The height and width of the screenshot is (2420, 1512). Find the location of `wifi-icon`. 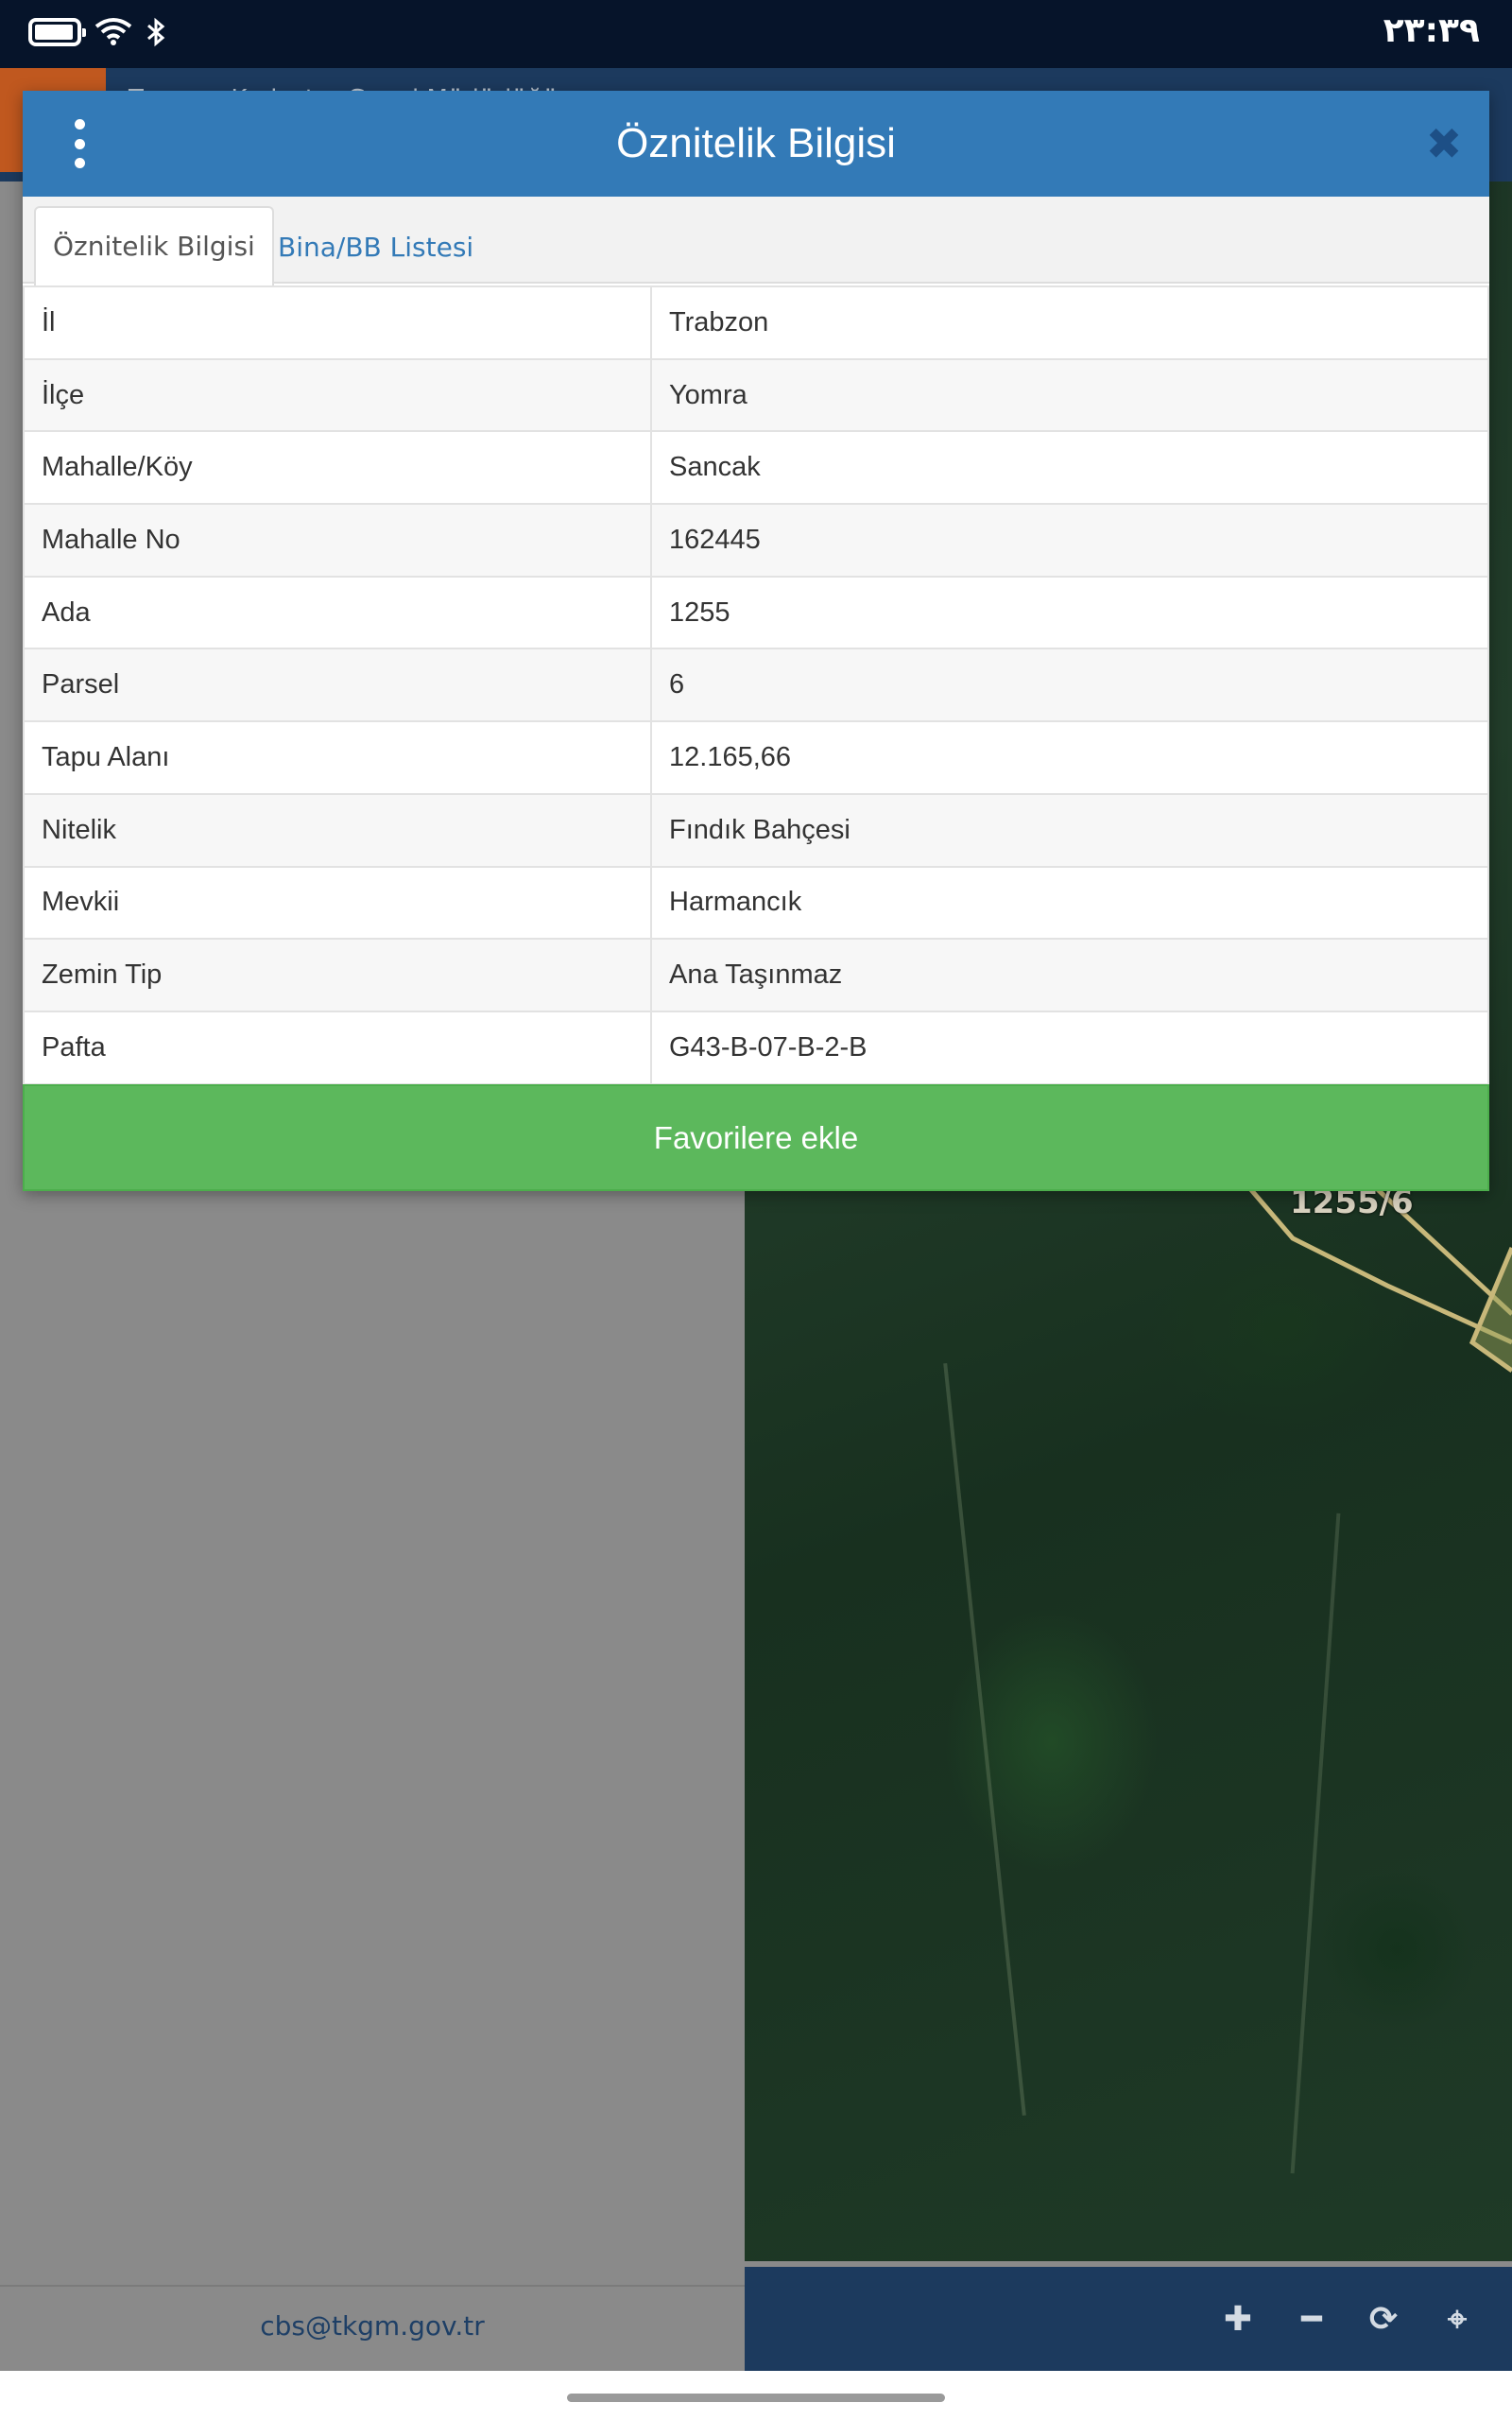

wifi-icon is located at coordinates (113, 32).